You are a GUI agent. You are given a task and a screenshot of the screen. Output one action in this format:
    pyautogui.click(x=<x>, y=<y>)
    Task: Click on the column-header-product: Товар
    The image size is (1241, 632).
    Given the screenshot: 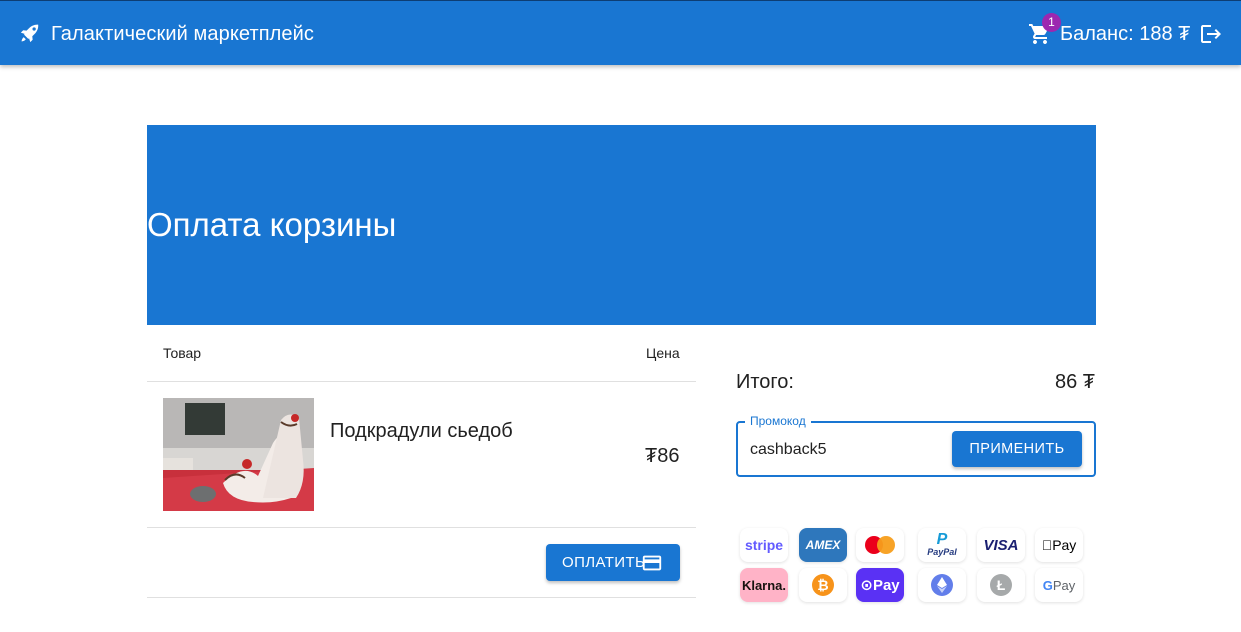 What is the action you would take?
    pyautogui.click(x=182, y=353)
    